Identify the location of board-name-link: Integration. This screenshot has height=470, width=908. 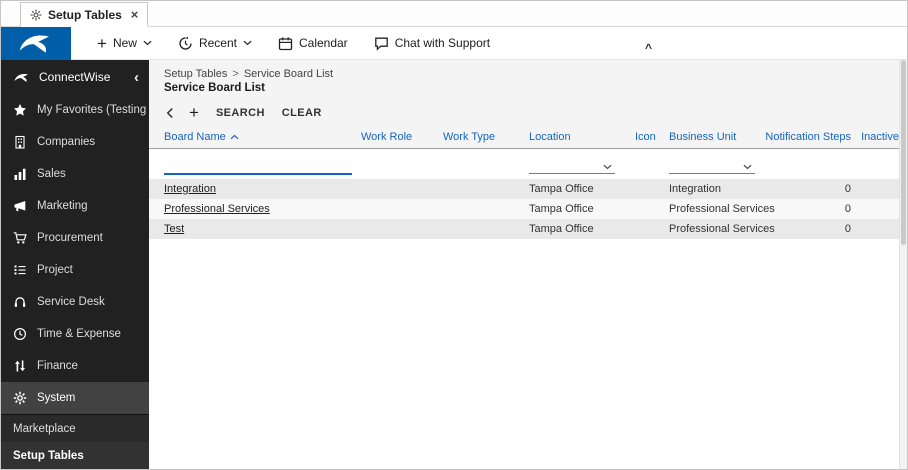
(190, 189).